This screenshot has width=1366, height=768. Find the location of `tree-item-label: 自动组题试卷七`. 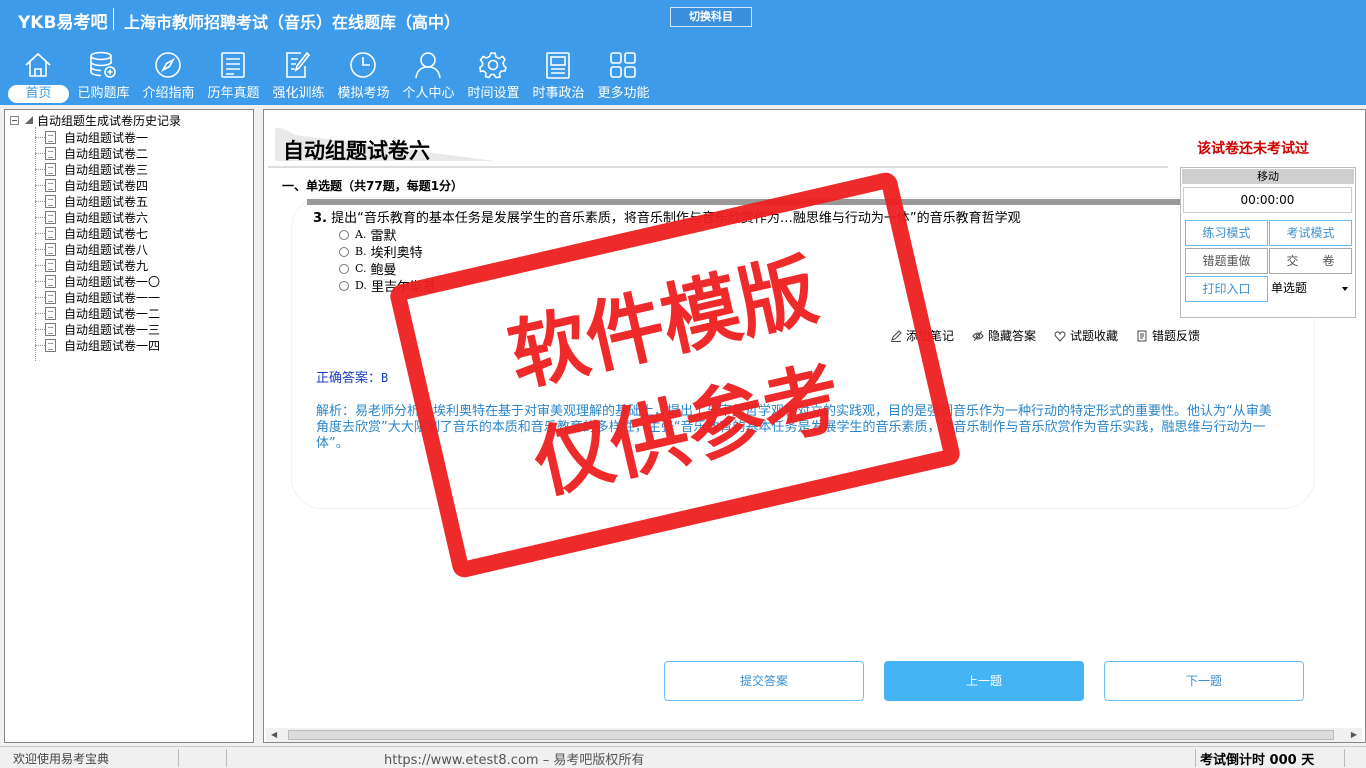

tree-item-label: 自动组题试卷七 is located at coordinates (106, 233).